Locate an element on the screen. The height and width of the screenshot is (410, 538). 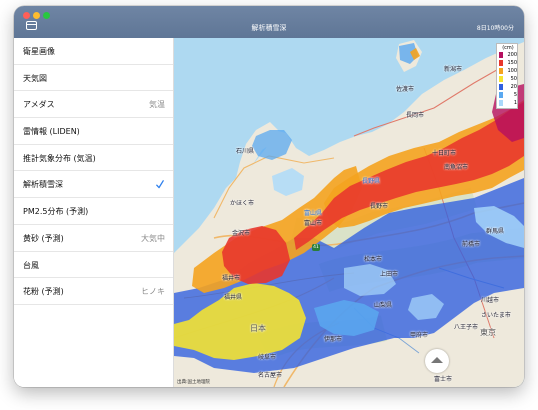
map-label-gunma: 群馬県 is located at coordinates (495, 231).